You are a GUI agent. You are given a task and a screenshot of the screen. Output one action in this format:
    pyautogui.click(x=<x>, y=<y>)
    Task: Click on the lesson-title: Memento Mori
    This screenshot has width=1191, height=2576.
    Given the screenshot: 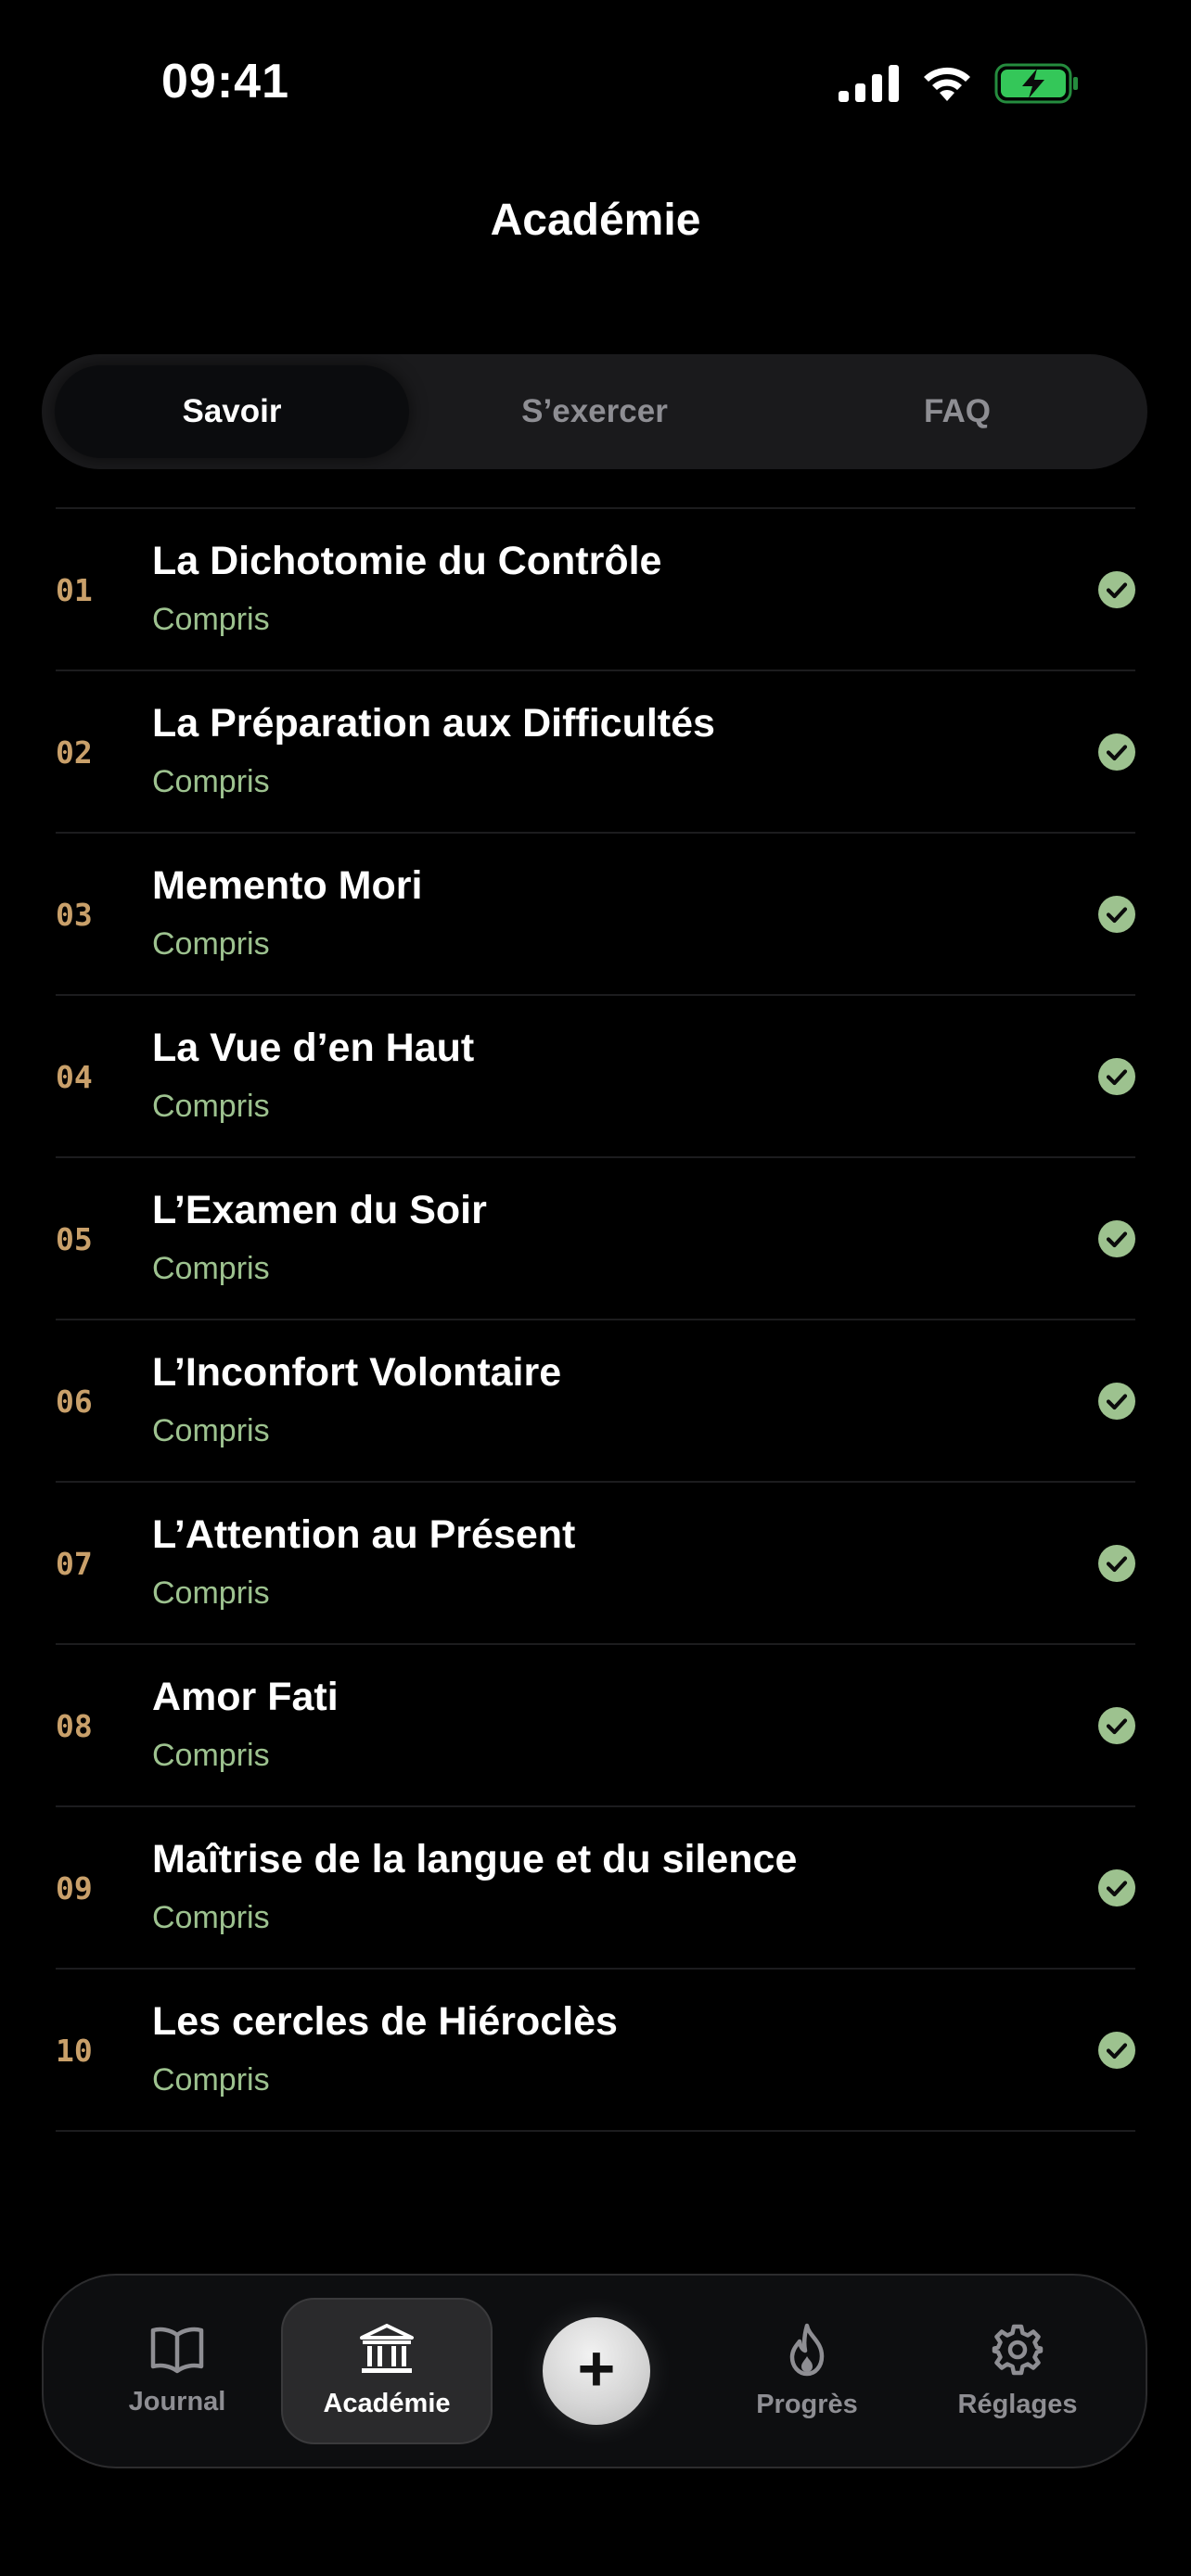 What is the action you would take?
    pyautogui.click(x=287, y=886)
    